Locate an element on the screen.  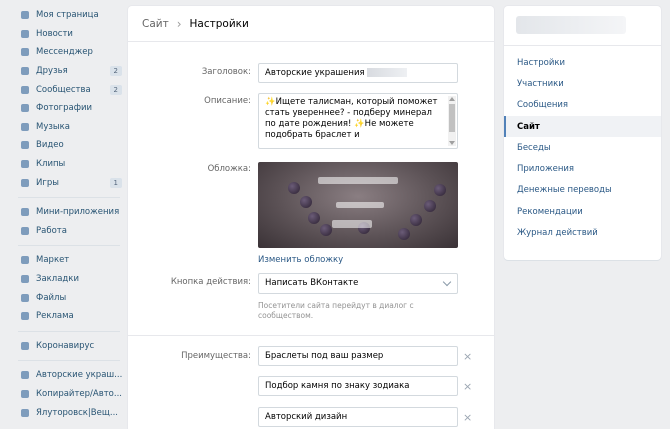
sidebar-item: Музыка is located at coordinates (64, 127).